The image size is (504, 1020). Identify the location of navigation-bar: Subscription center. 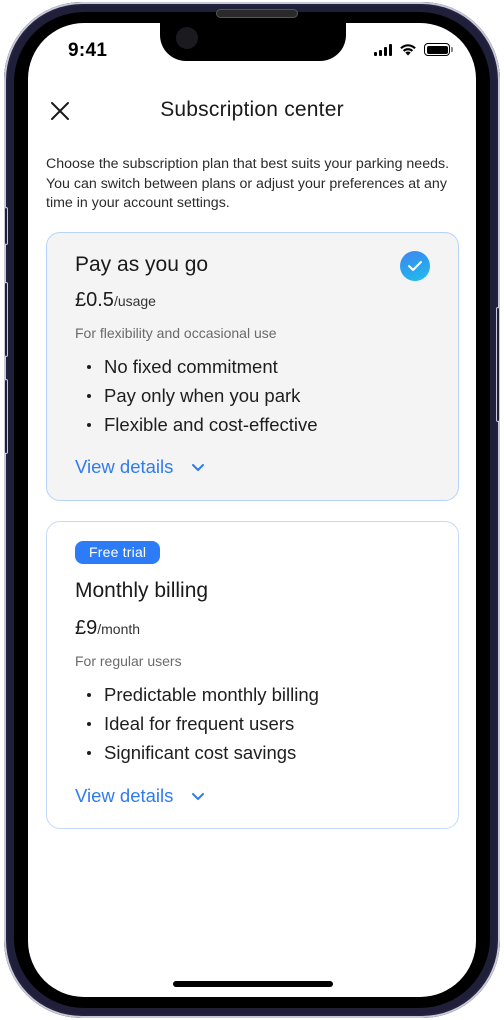
(252, 113).